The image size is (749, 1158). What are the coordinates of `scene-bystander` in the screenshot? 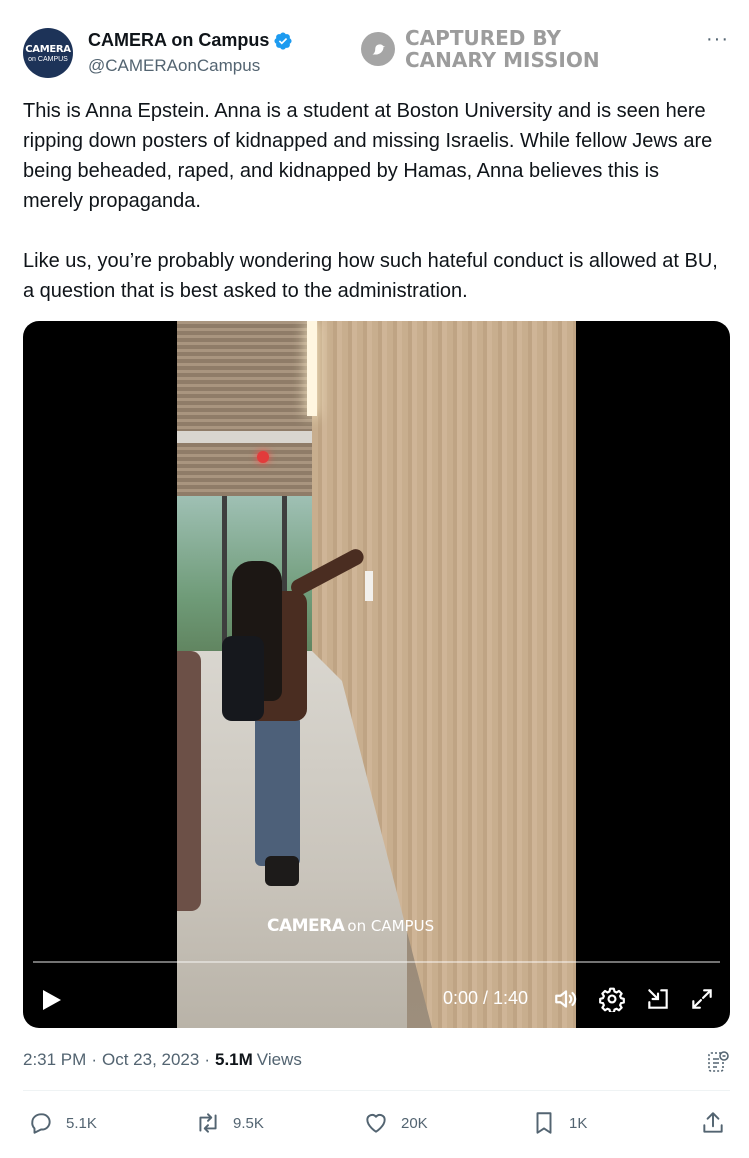 It's located at (189, 781).